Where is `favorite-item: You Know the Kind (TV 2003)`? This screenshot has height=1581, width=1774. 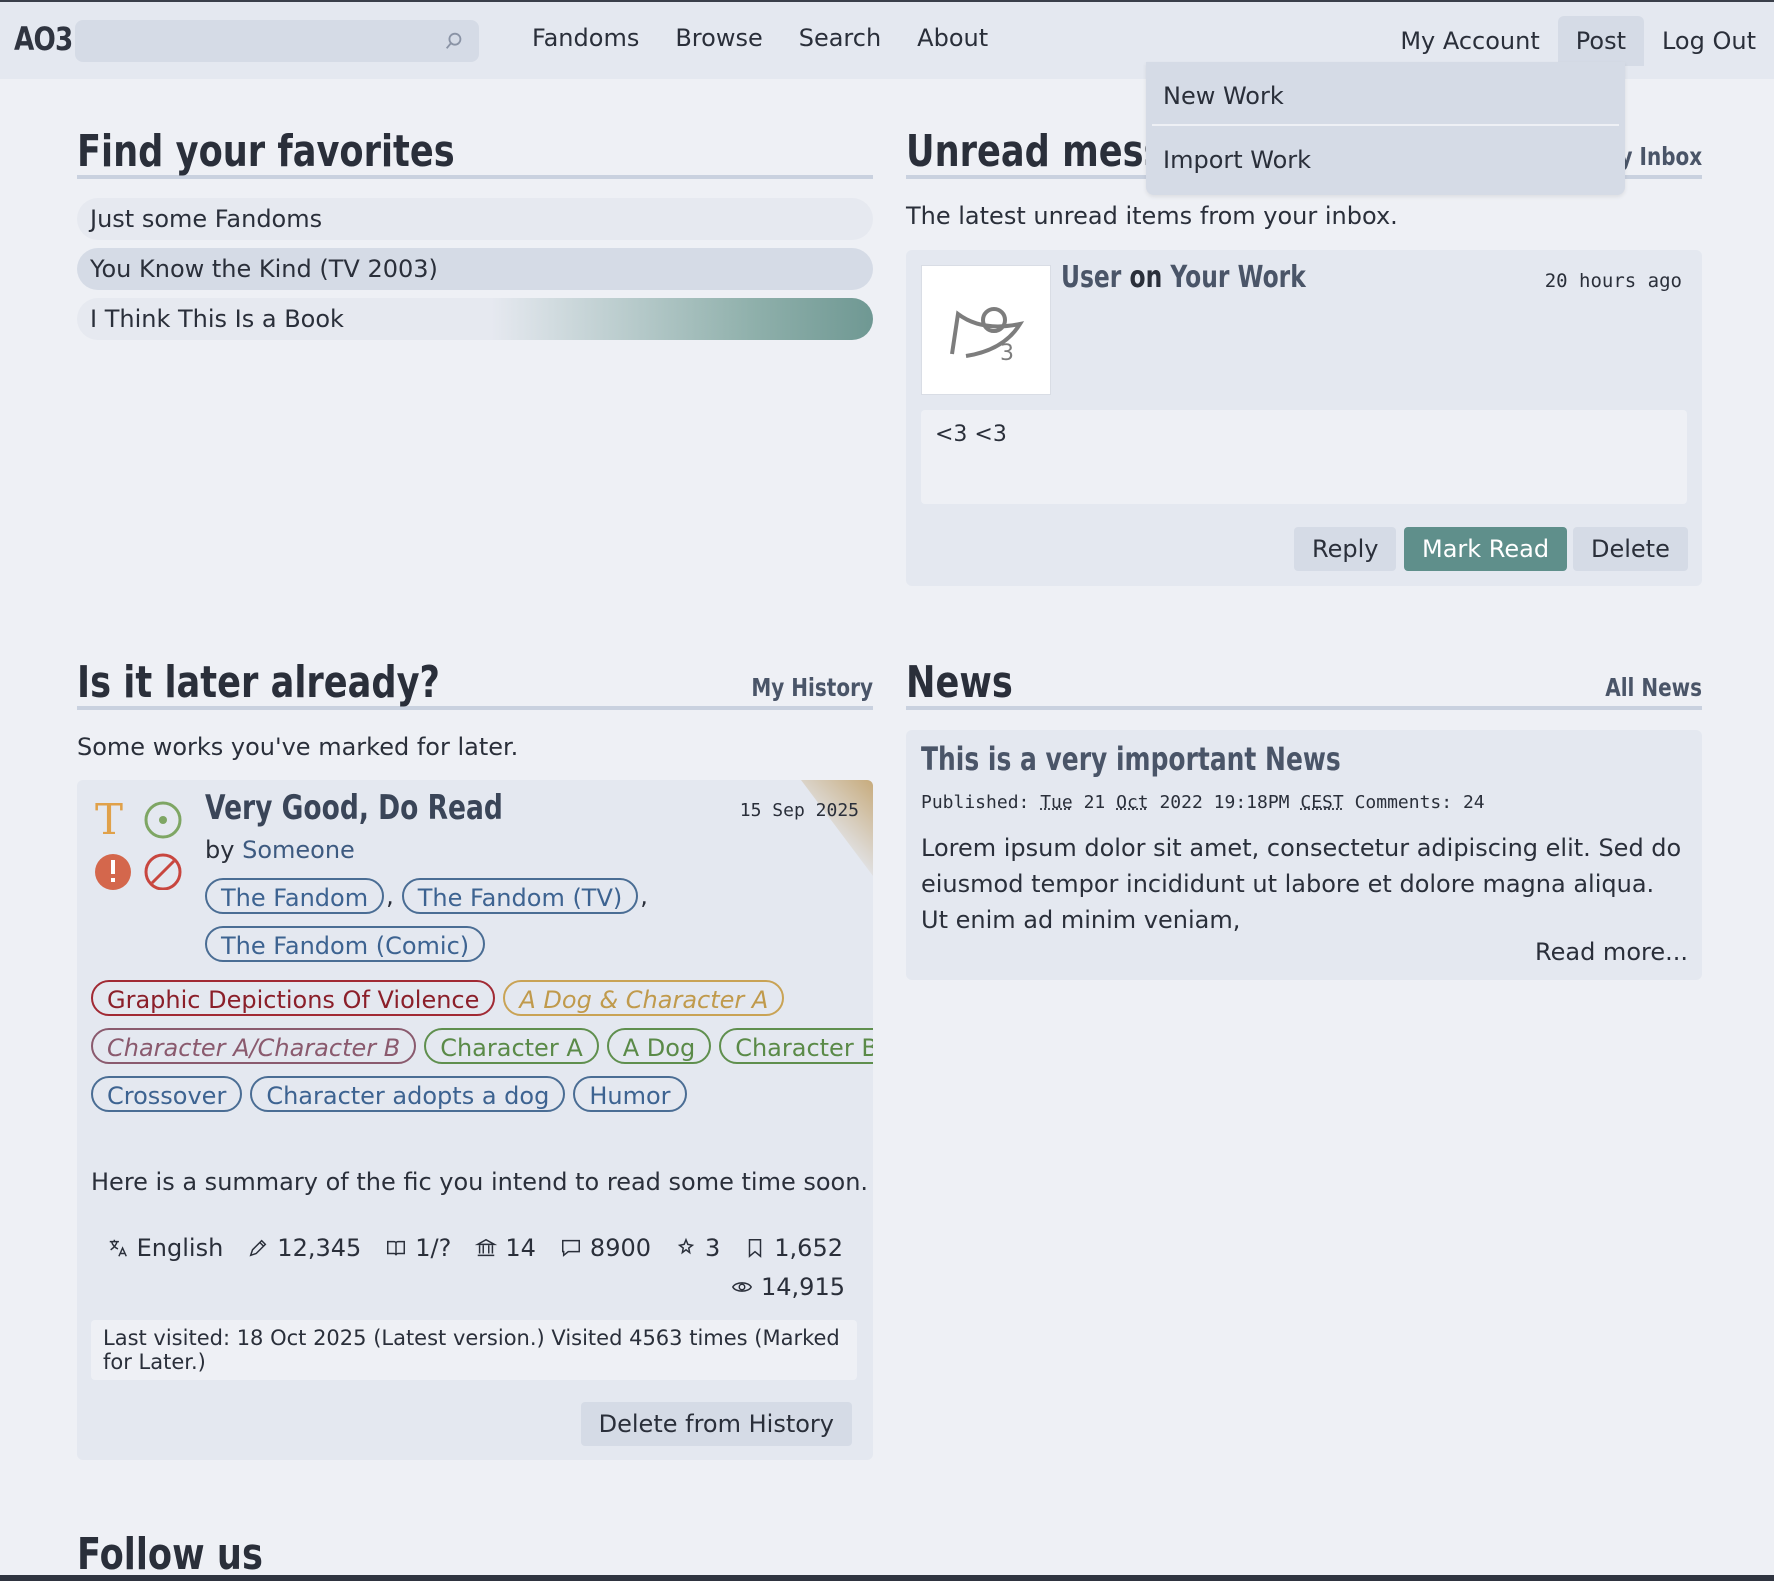 favorite-item: You Know the Kind (TV 2003) is located at coordinates (475, 269).